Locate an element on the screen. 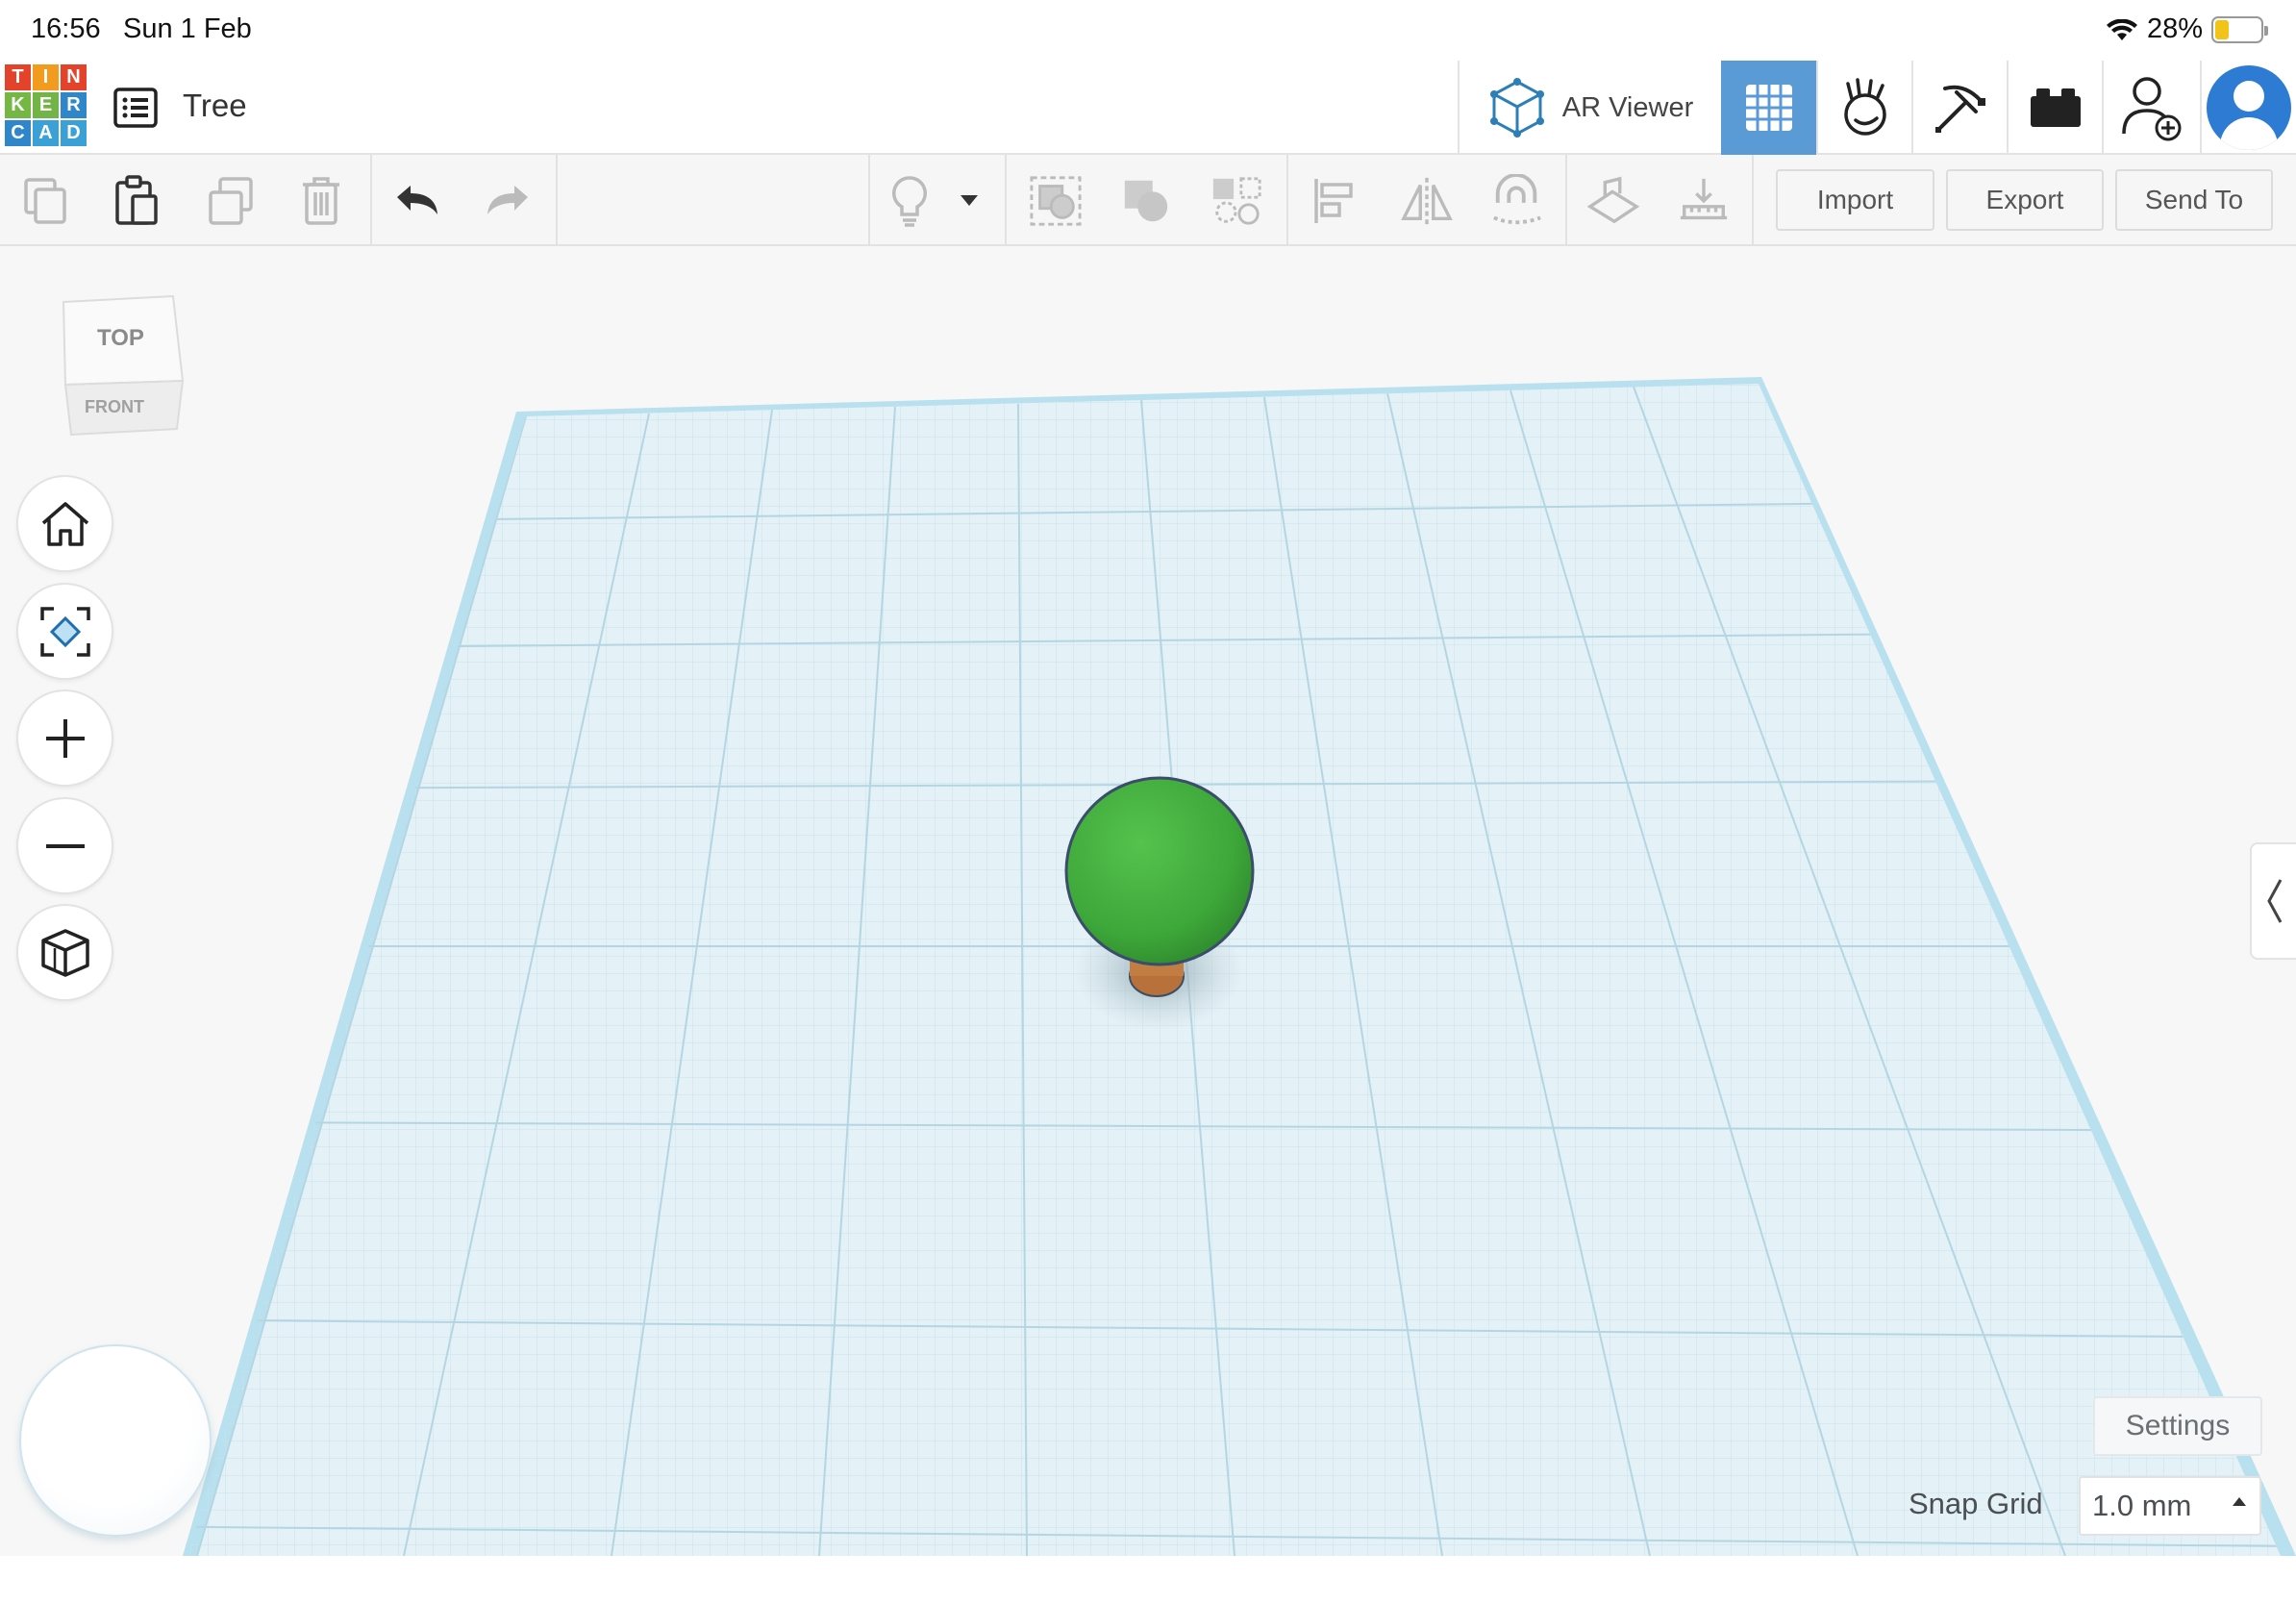 The image size is (2296, 1604). design-list-button is located at coordinates (135, 108).